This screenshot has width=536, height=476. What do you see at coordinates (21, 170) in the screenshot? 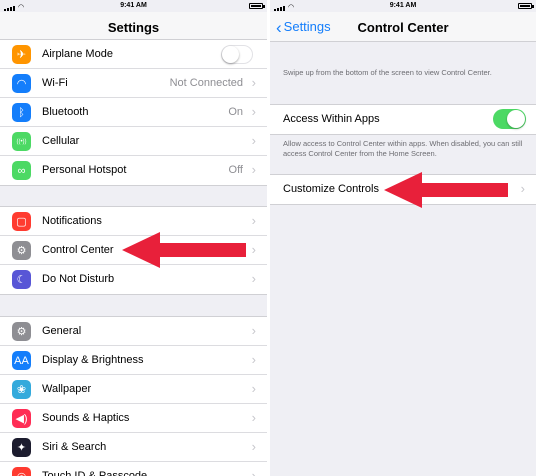
I see `hotspot-icon: ∞` at bounding box center [21, 170].